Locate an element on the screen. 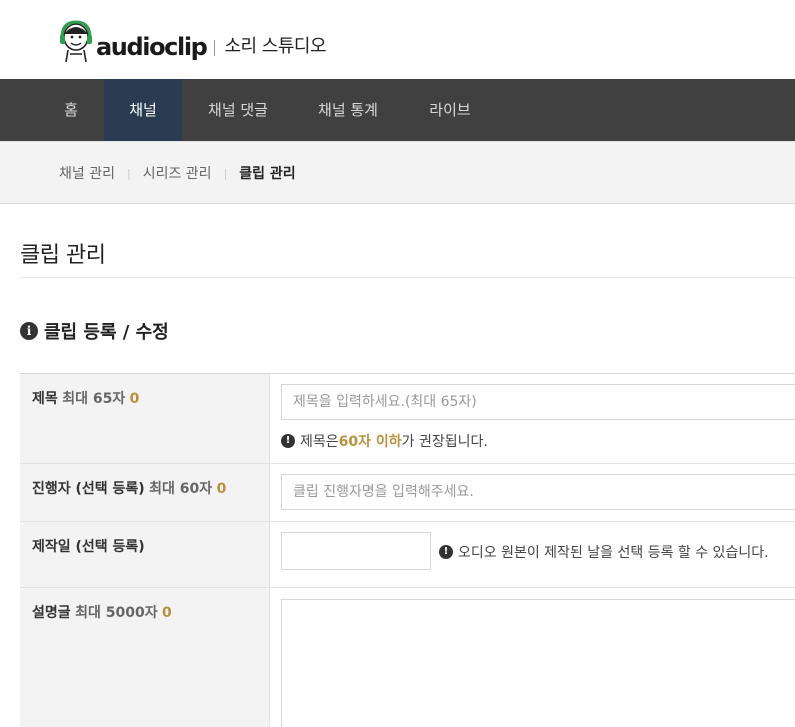 This screenshot has height=727, width=795. logo-wordmark: audioclip is located at coordinates (152, 47).